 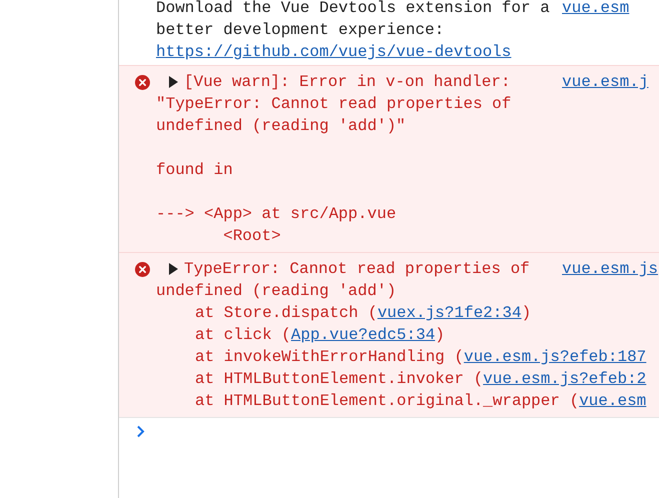 I want to click on error-headline: TypeError: Cannot read properties of, so click(x=357, y=269).